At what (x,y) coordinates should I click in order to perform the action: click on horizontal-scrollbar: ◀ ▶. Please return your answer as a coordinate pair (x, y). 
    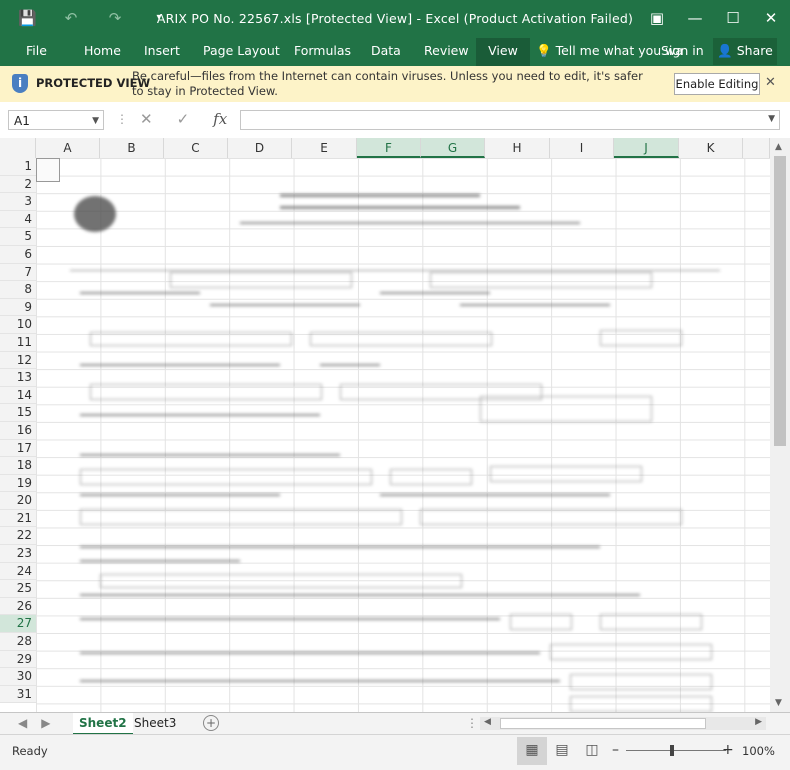
    Looking at the image, I should click on (623, 723).